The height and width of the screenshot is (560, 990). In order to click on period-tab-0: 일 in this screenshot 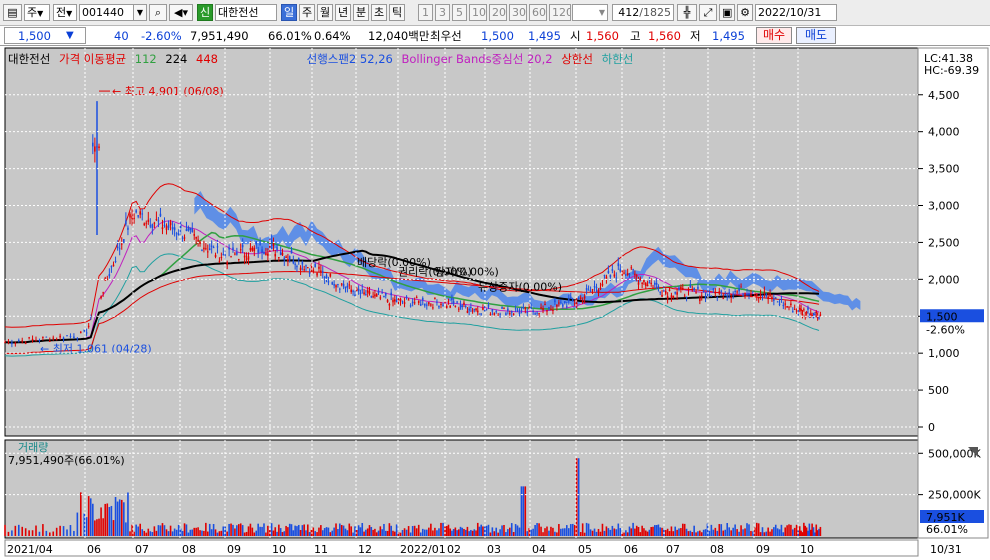, I will do `click(289, 12)`.